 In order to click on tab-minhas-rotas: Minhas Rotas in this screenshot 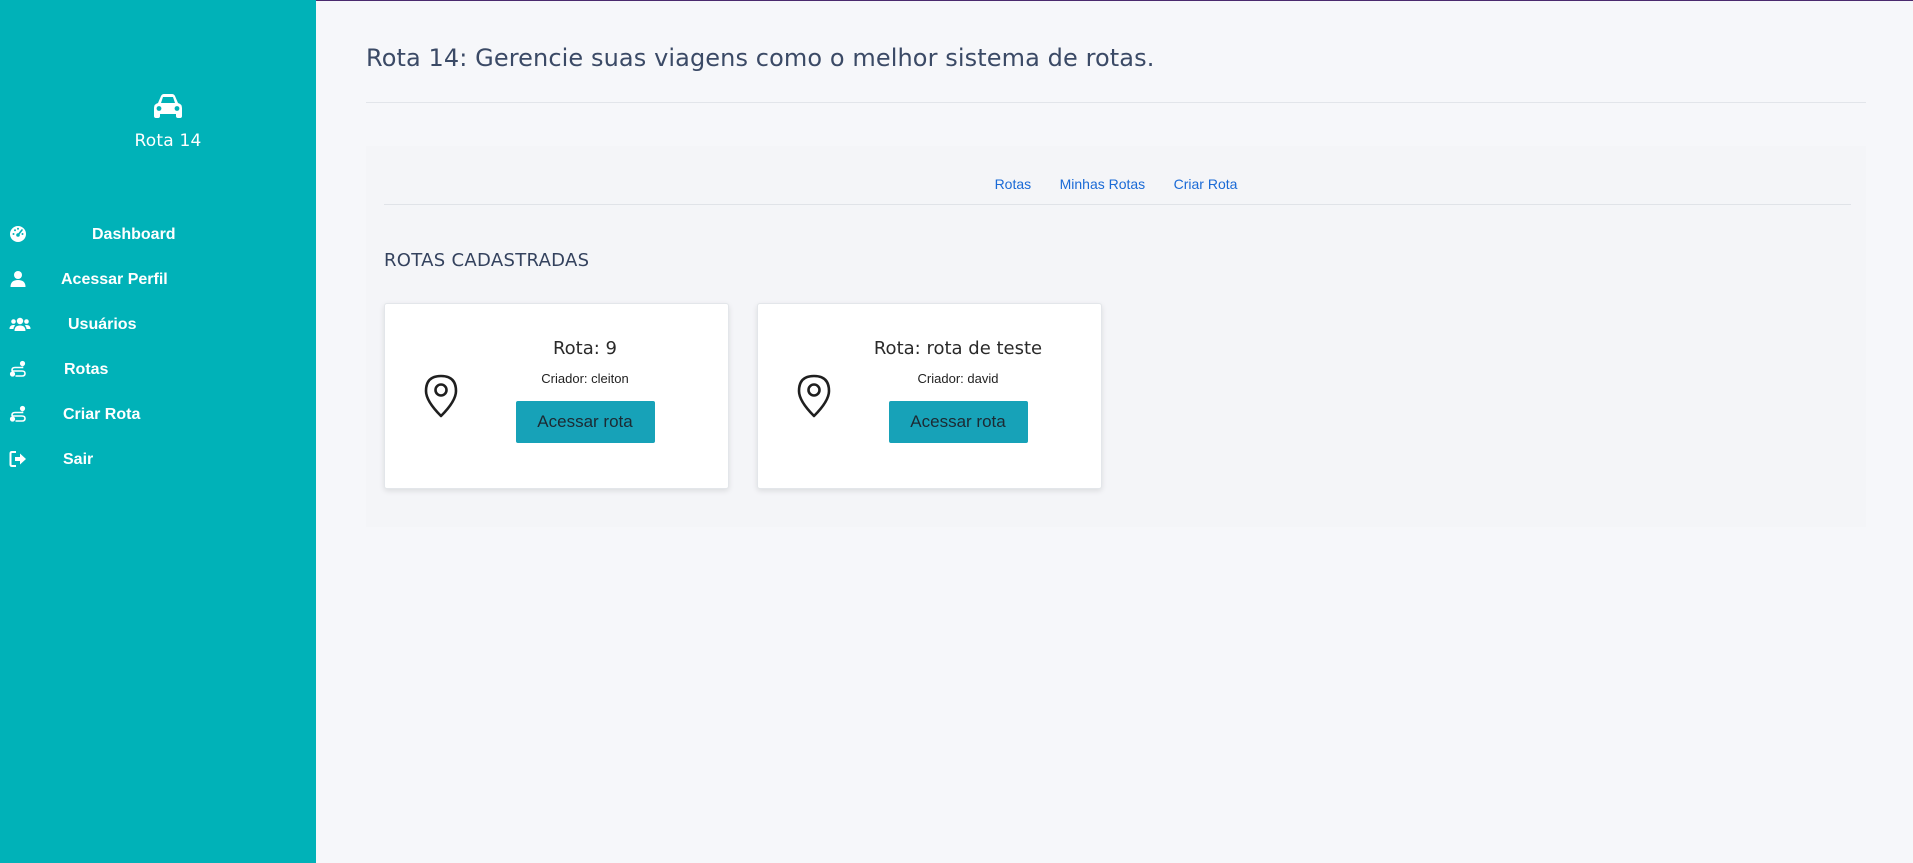, I will do `click(1103, 184)`.